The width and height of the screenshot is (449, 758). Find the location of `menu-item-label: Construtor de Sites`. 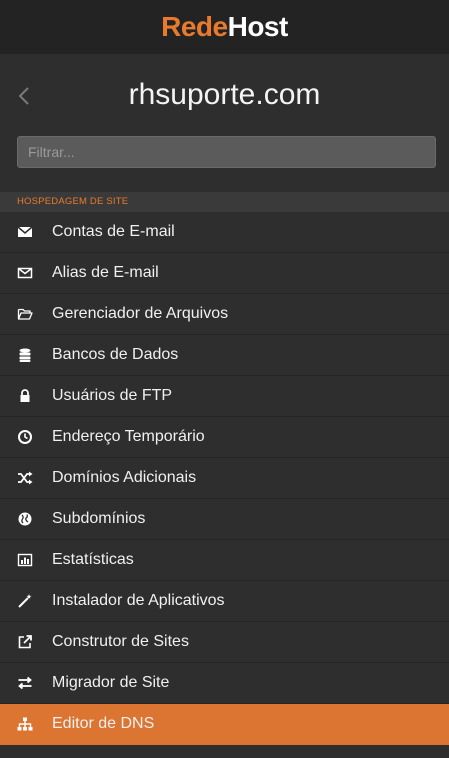

menu-item-label: Construtor de Sites is located at coordinates (120, 641).